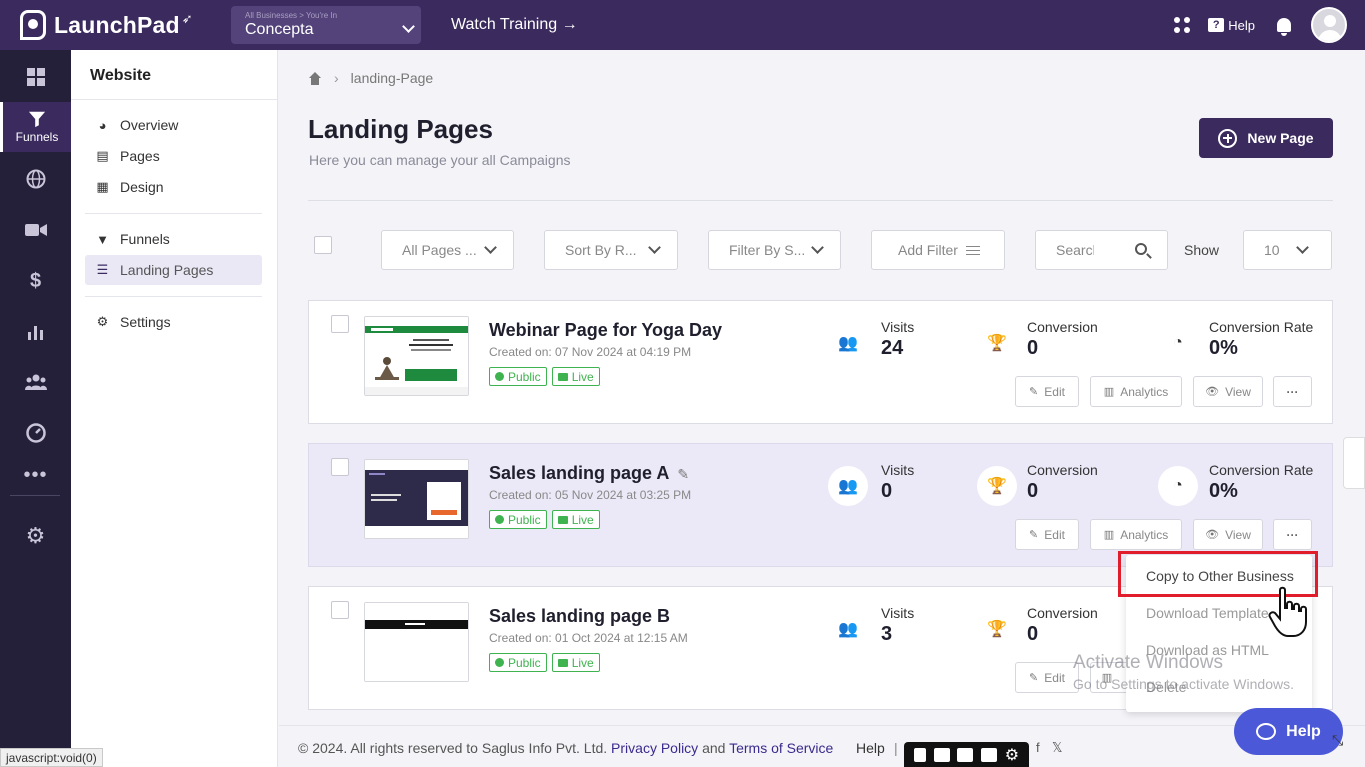  Describe the element at coordinates (1354, 463) in the screenshot. I see `side-panel-handle` at that location.